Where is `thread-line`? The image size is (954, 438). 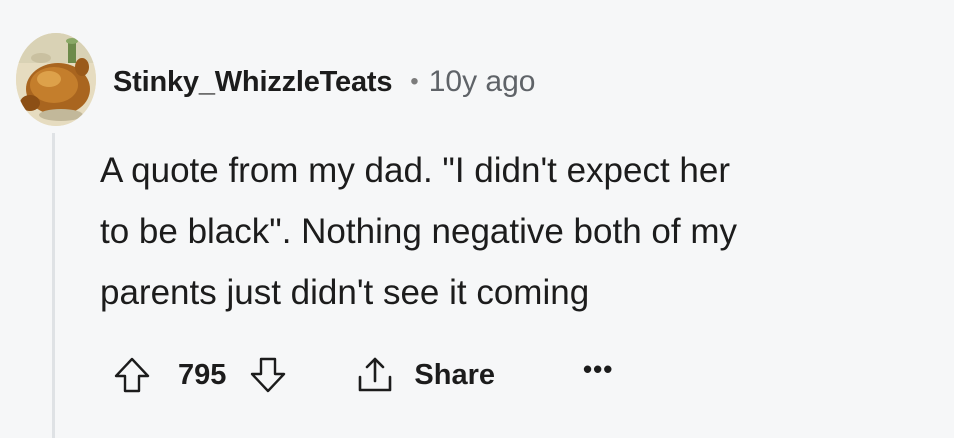 thread-line is located at coordinates (53, 285).